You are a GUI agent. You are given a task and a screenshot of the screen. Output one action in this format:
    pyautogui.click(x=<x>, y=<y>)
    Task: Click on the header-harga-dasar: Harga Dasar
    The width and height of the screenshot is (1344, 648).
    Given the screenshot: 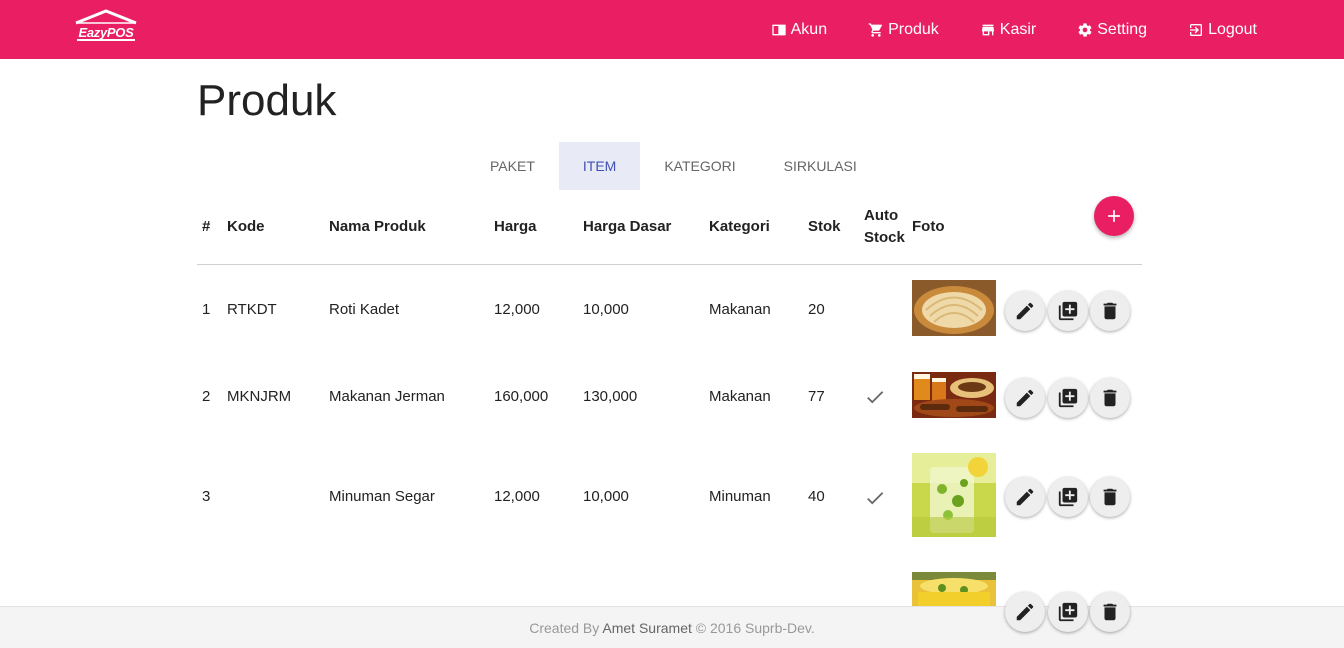 What is the action you would take?
    pyautogui.click(x=627, y=226)
    